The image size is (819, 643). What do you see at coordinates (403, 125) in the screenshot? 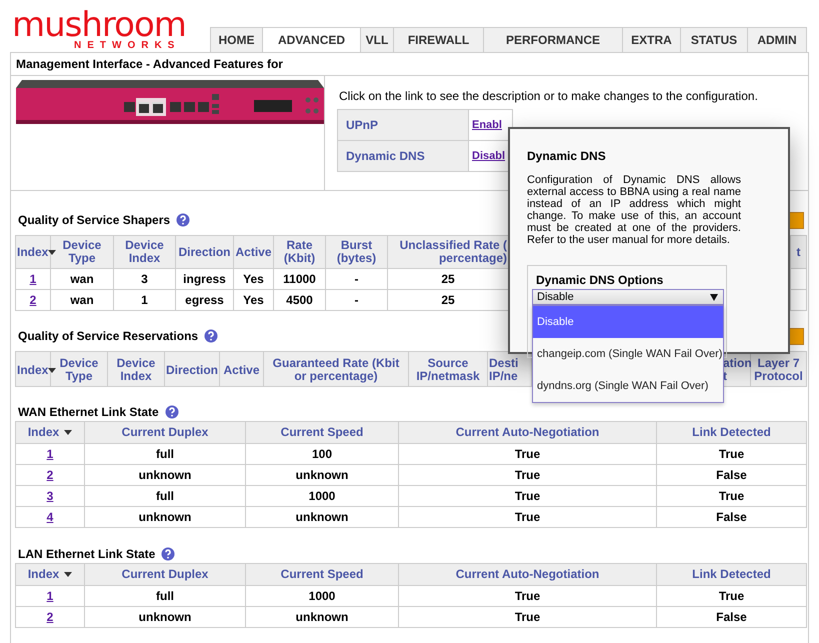
I see `feature-name: UPnP` at bounding box center [403, 125].